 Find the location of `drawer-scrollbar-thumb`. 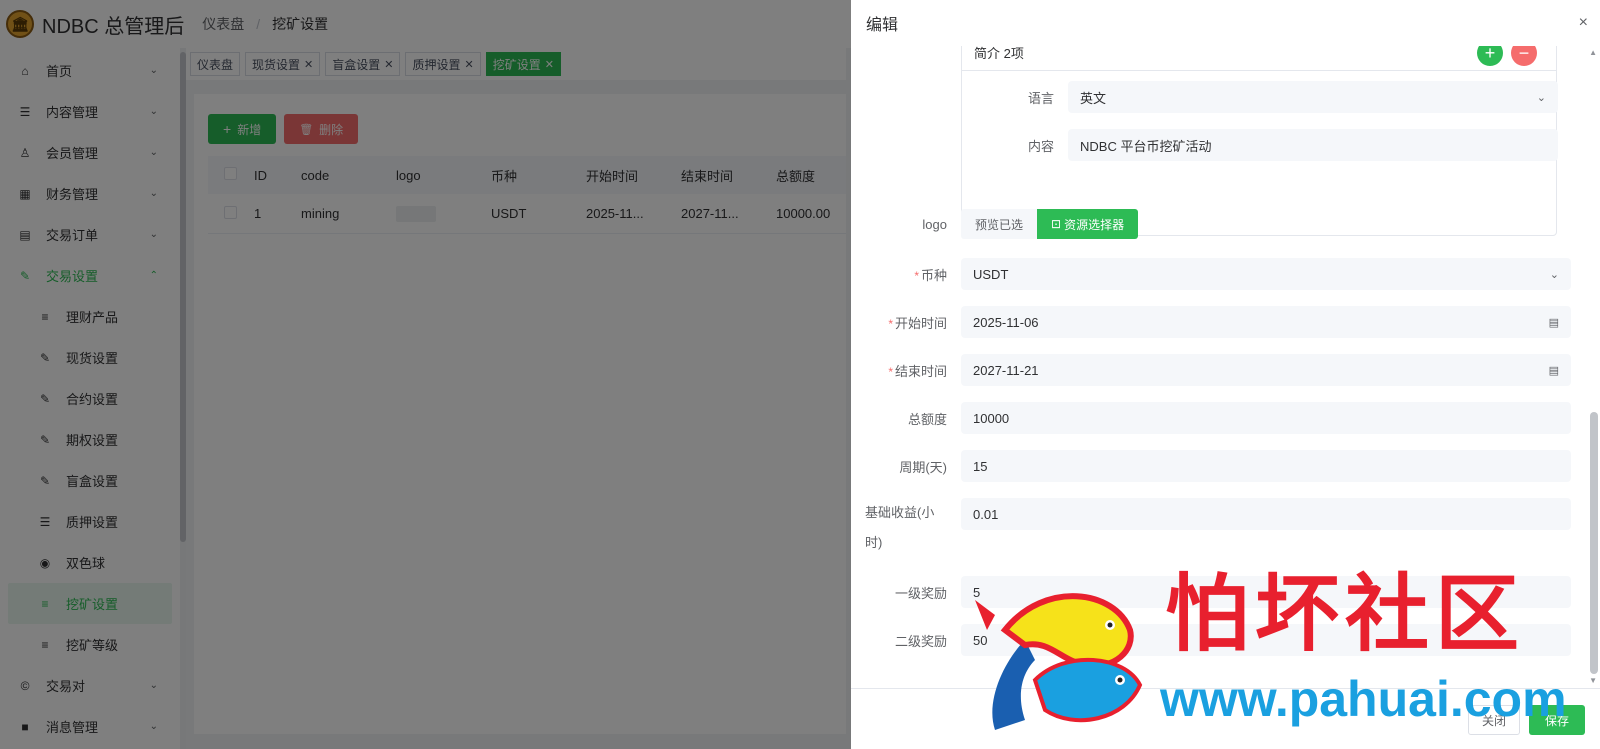

drawer-scrollbar-thumb is located at coordinates (1594, 543).